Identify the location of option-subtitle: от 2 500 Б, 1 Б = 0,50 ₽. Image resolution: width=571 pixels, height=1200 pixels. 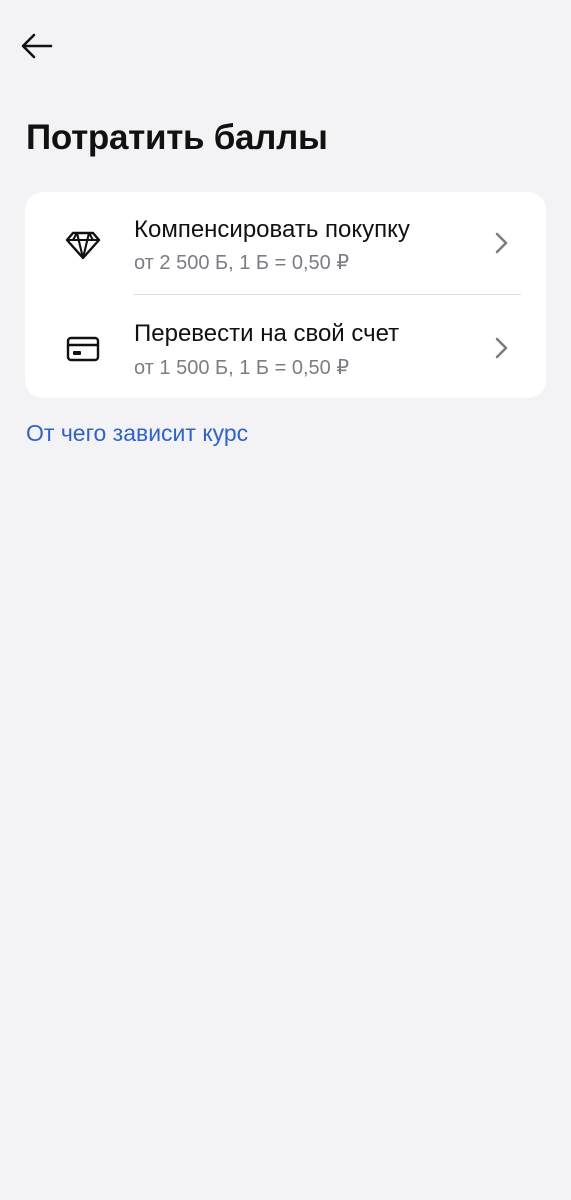
(242, 263).